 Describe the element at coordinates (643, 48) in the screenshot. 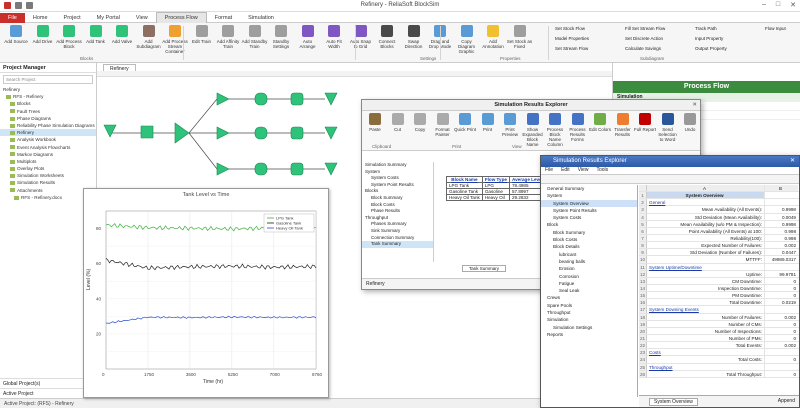

I see `ribbon-small-button: Calculate Savings` at that location.